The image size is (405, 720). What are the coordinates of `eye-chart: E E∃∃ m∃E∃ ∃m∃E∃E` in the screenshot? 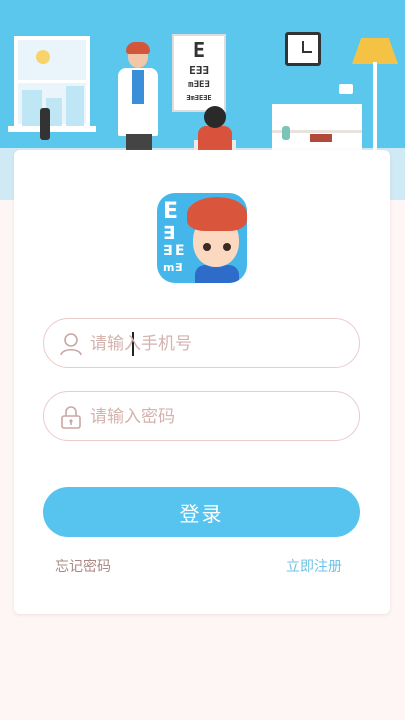 It's located at (199, 73).